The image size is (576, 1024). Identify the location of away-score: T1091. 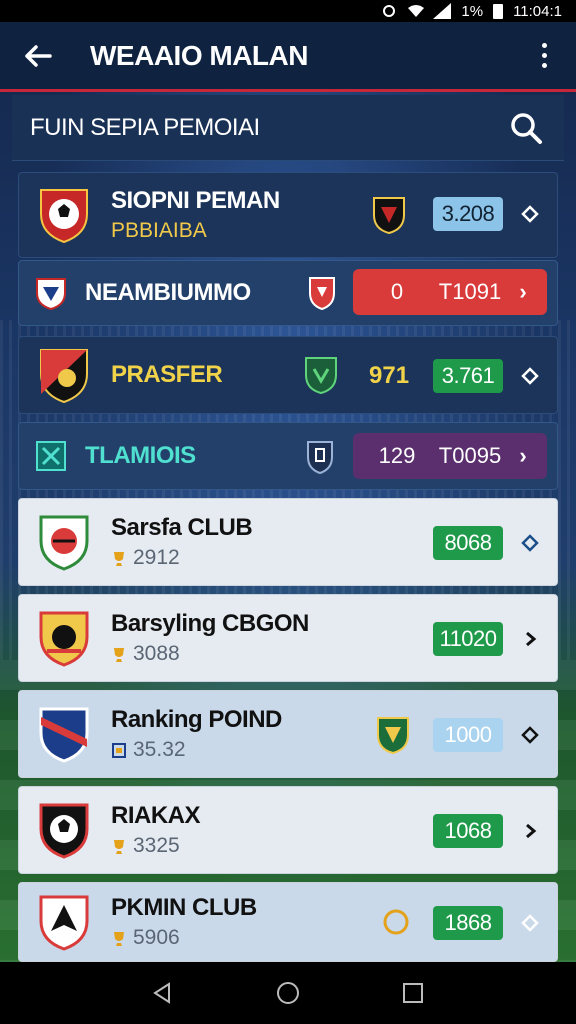
(470, 291).